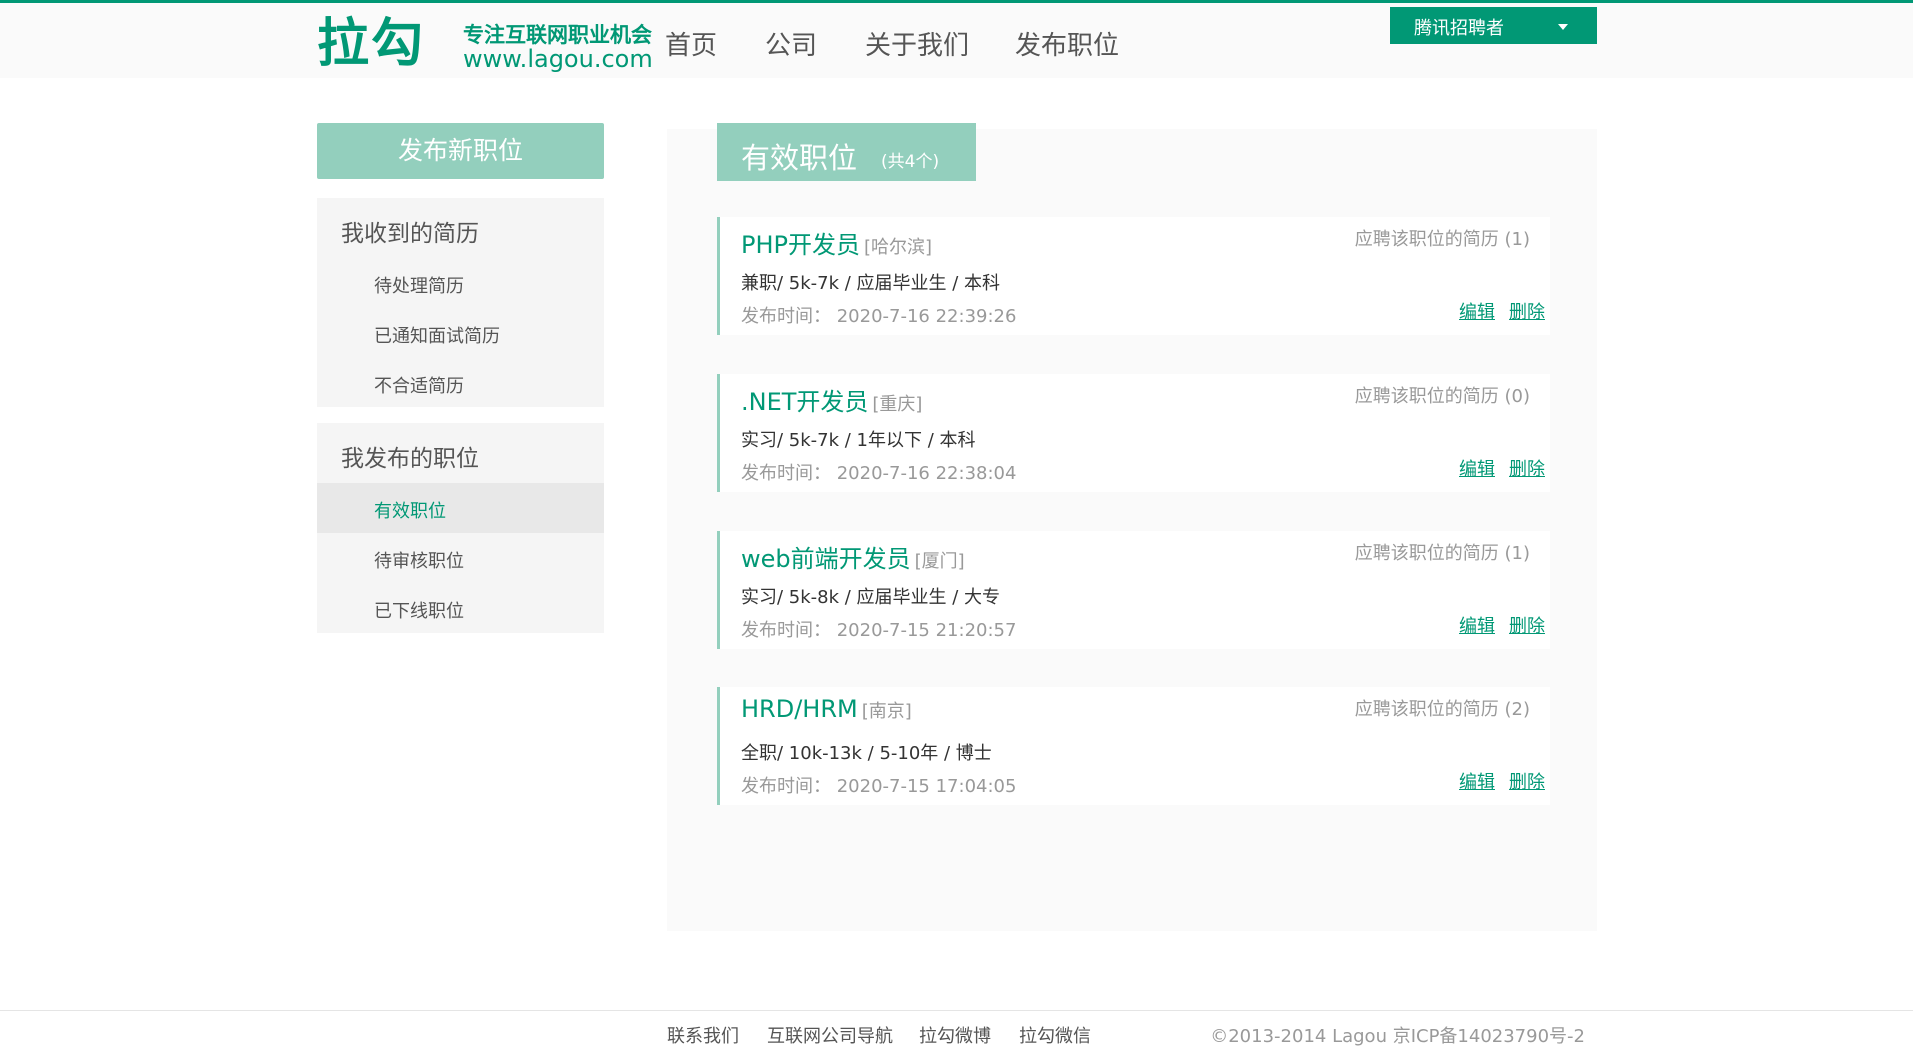 Image resolution: width=1913 pixels, height=1056 pixels. I want to click on job-time: 发布时间： 2020-7-16 22:39:26, so click(879, 316).